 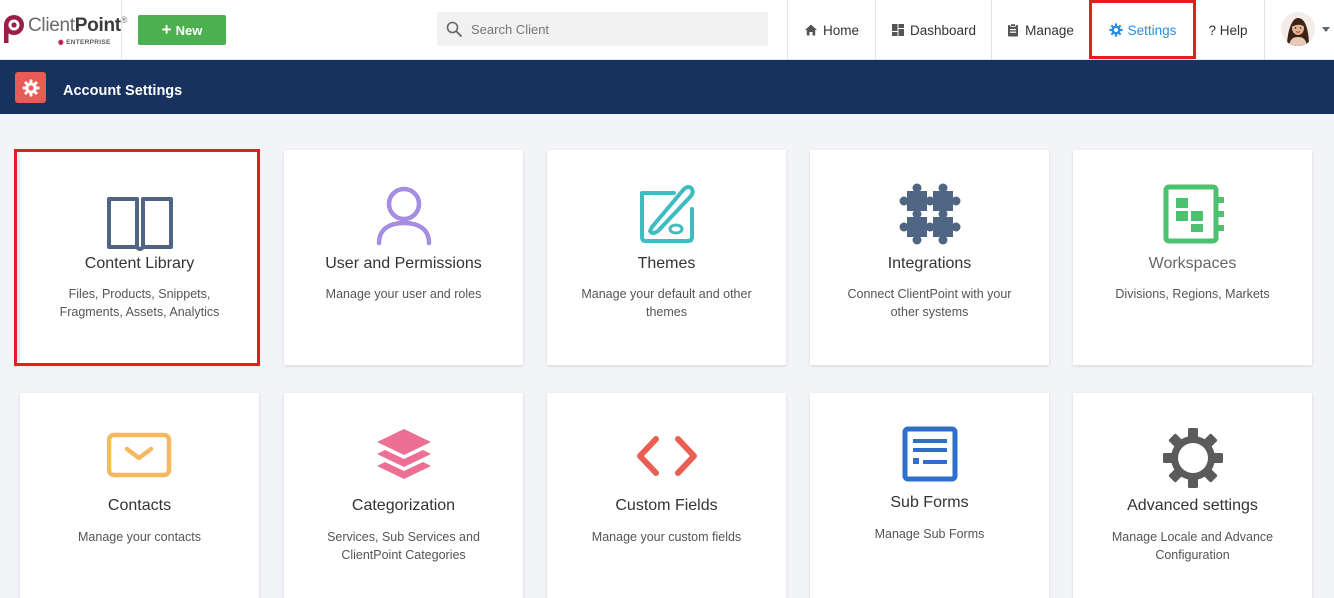 I want to click on page-header: Account Settings, so click(x=667, y=87).